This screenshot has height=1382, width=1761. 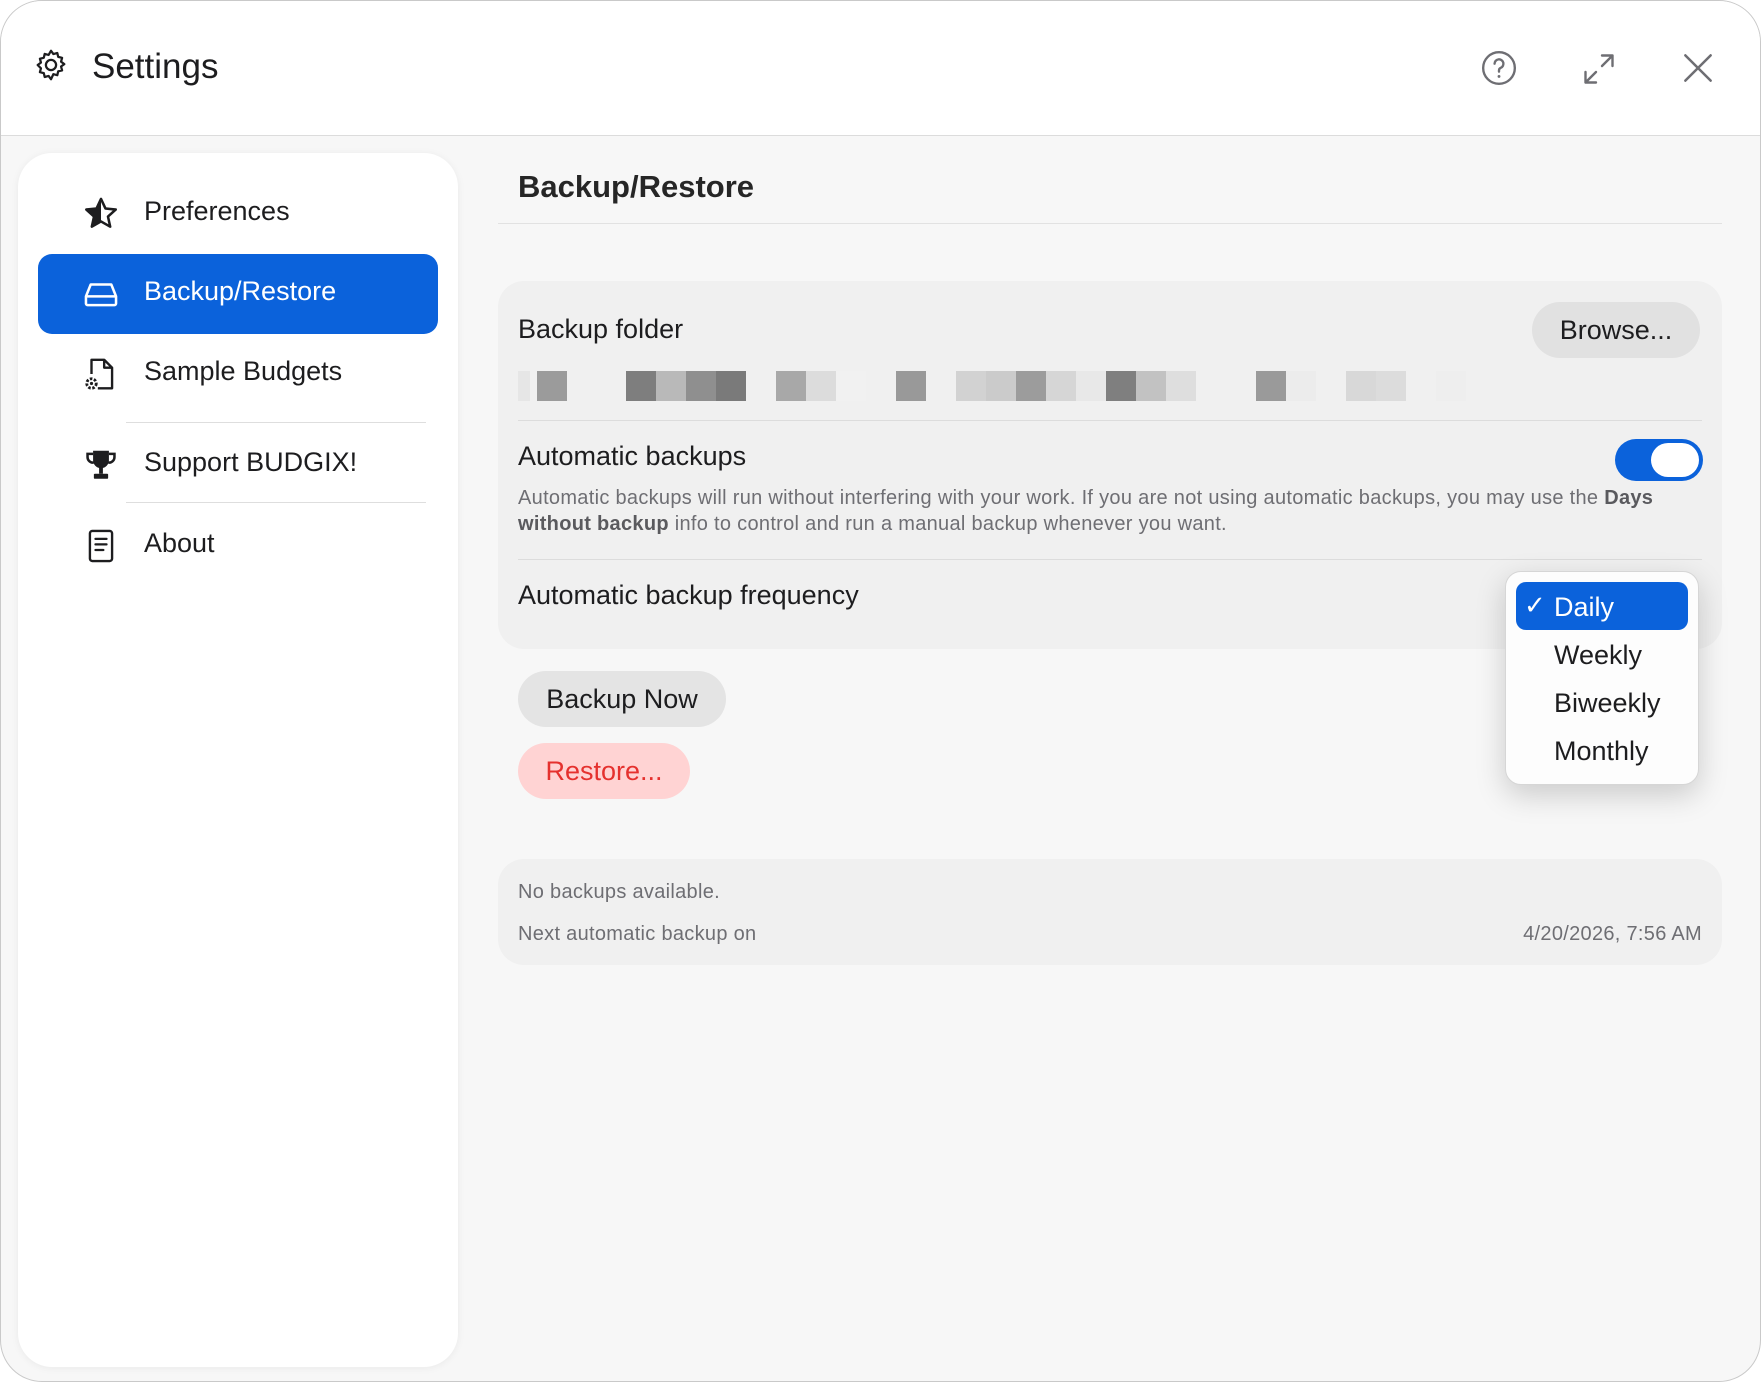 I want to click on sidebar-item-support: Support BUDGIX!, so click(x=238, y=465).